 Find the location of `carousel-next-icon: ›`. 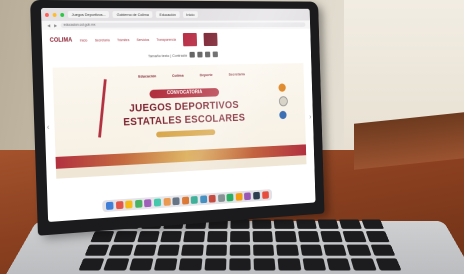

carousel-next-icon: › is located at coordinates (310, 117).